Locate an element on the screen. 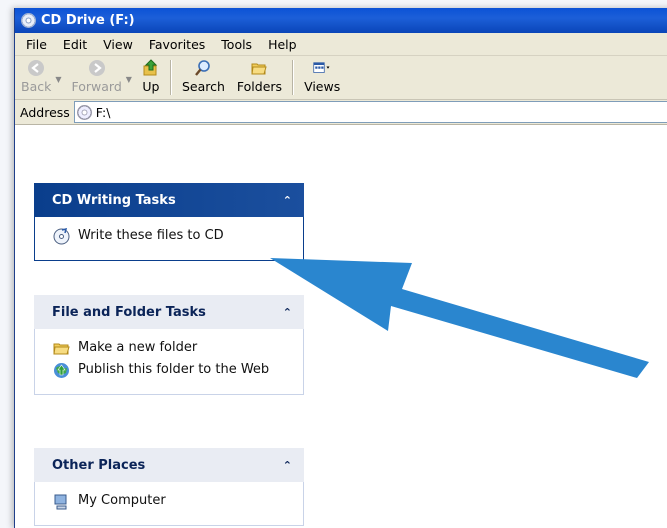 The width and height of the screenshot is (667, 528). address-value: F:\ is located at coordinates (103, 112).